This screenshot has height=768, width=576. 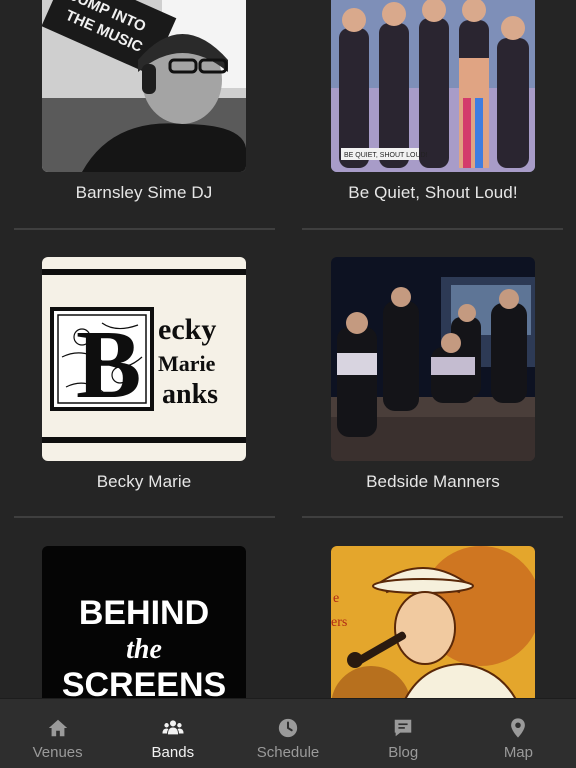 I want to click on band-name: Becky Marie, so click(x=144, y=481).